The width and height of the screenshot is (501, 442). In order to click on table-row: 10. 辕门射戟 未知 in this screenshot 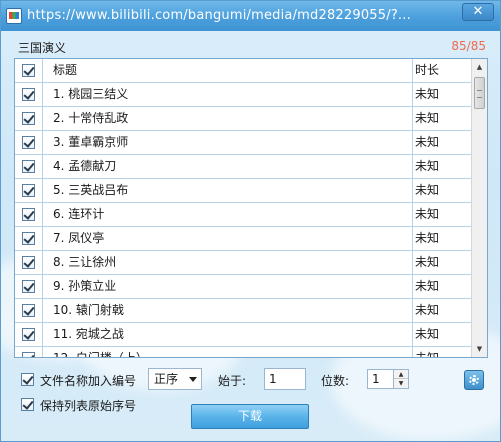, I will do `click(244, 311)`.